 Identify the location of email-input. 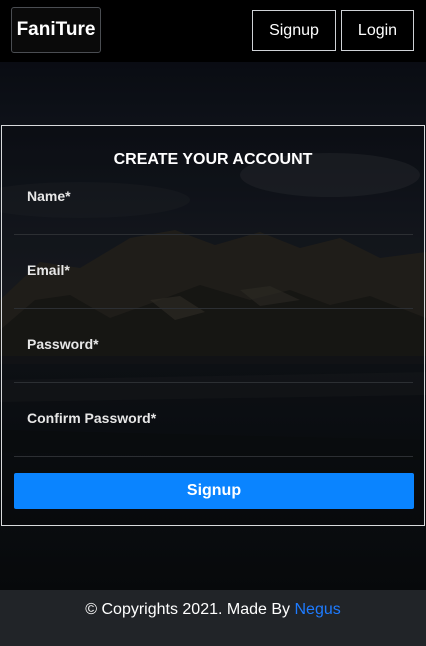
(213, 295).